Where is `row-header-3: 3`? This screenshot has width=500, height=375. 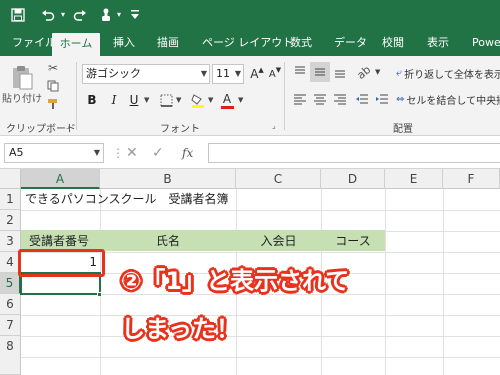 row-header-3: 3 is located at coordinates (10, 241).